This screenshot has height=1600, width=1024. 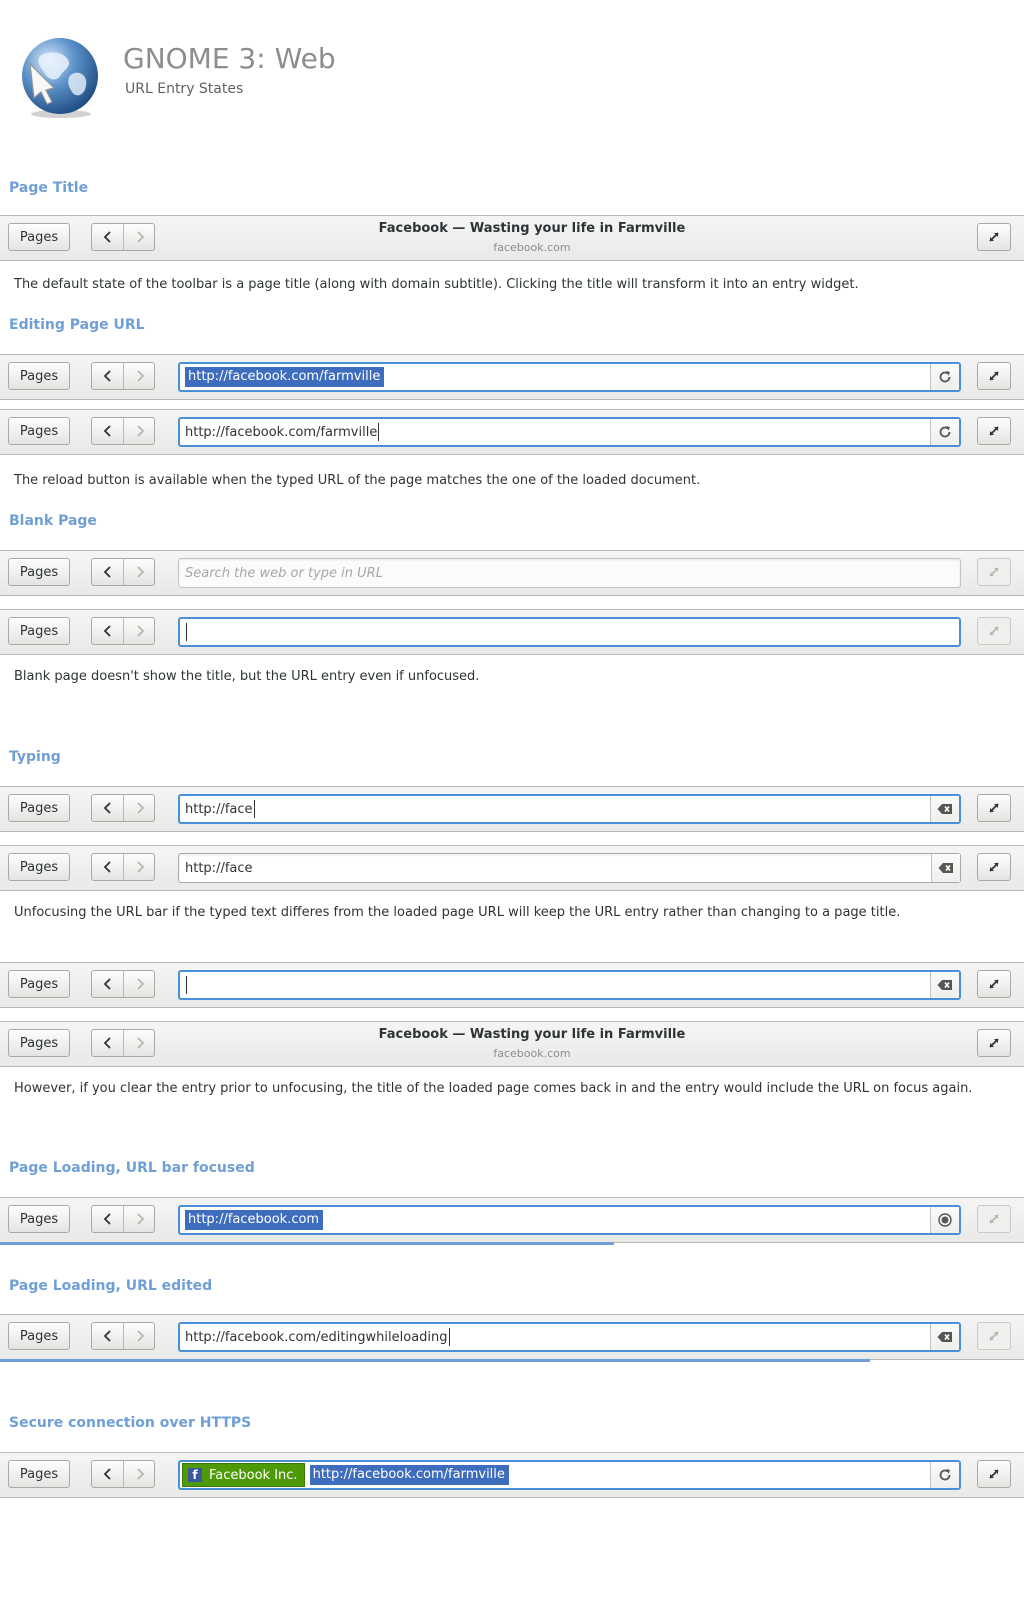 What do you see at coordinates (569, 573) in the screenshot?
I see `url-entry: Search the web or type in URL` at bounding box center [569, 573].